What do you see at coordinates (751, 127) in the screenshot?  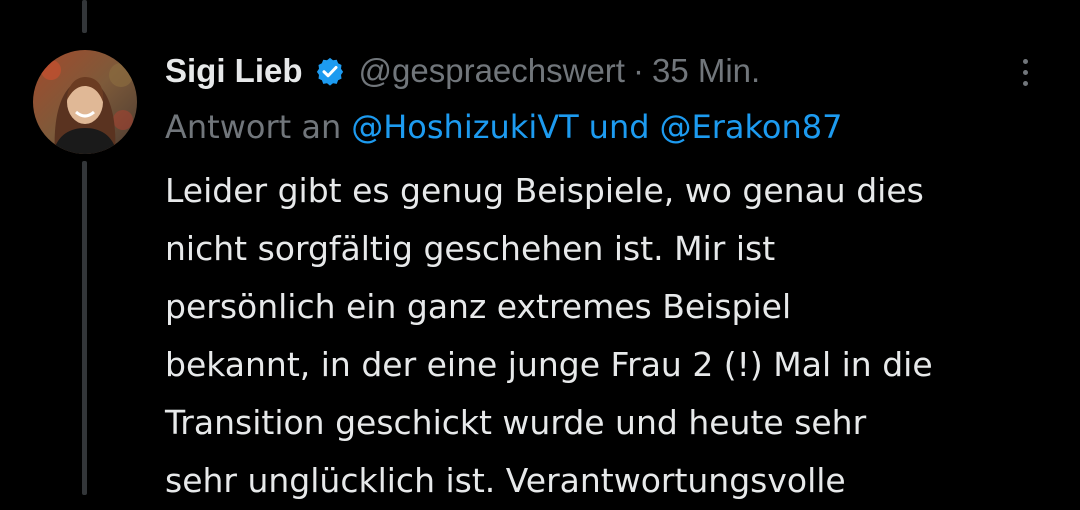 I see `mention-link: @Erakon87` at bounding box center [751, 127].